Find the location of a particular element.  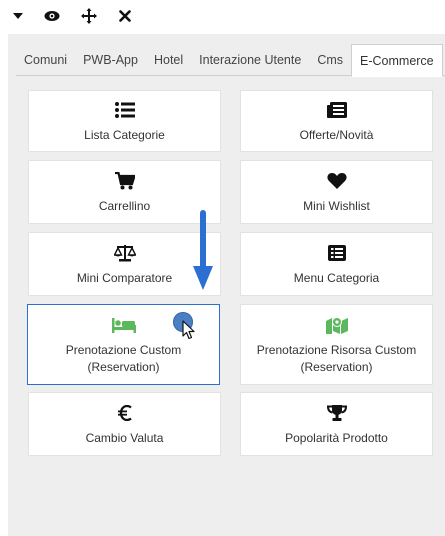

widget-lista-categorie: Lista Categorie is located at coordinates (124, 121).